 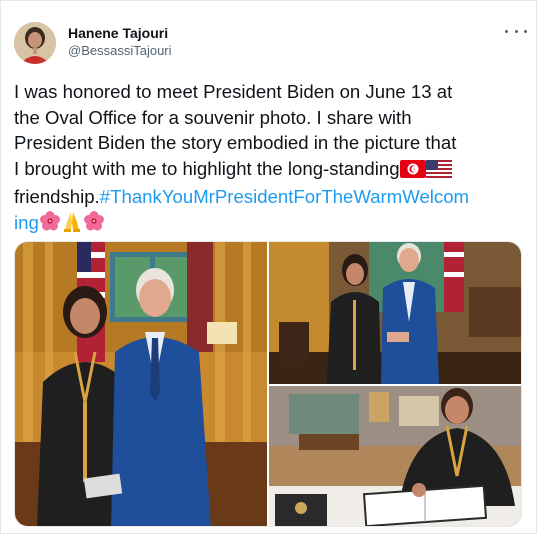 I want to click on folded-hands-icon, so click(x=72, y=224).